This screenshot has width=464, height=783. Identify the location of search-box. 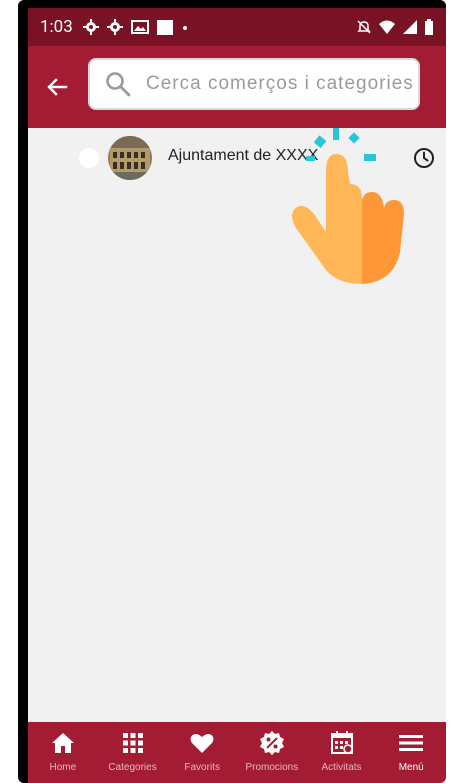
(254, 84).